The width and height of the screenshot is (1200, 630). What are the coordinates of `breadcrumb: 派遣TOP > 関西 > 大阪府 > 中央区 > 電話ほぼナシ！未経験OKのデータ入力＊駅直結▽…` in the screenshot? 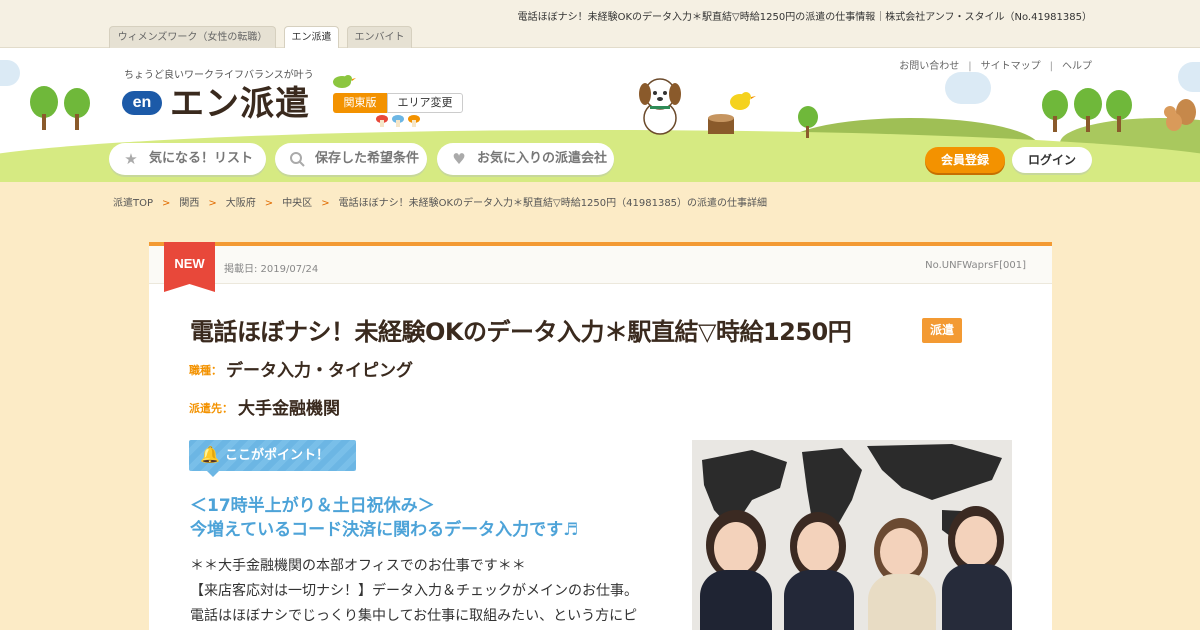 It's located at (440, 203).